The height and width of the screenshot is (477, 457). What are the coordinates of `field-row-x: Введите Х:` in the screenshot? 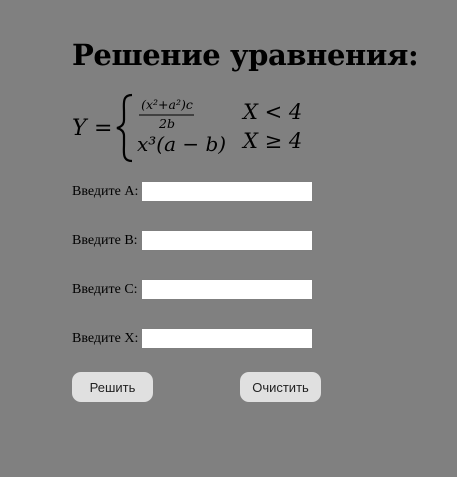 It's located at (193, 338).